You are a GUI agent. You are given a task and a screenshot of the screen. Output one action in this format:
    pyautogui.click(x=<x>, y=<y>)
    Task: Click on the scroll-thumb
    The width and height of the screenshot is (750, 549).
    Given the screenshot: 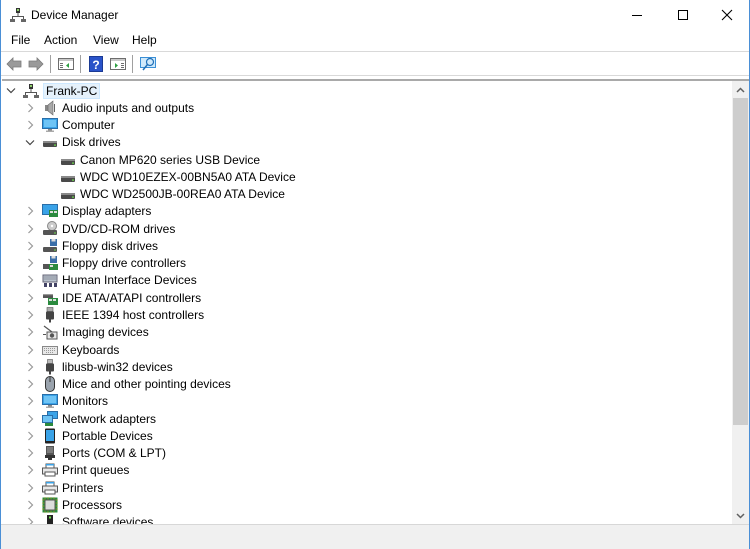 What is the action you would take?
    pyautogui.click(x=740, y=262)
    